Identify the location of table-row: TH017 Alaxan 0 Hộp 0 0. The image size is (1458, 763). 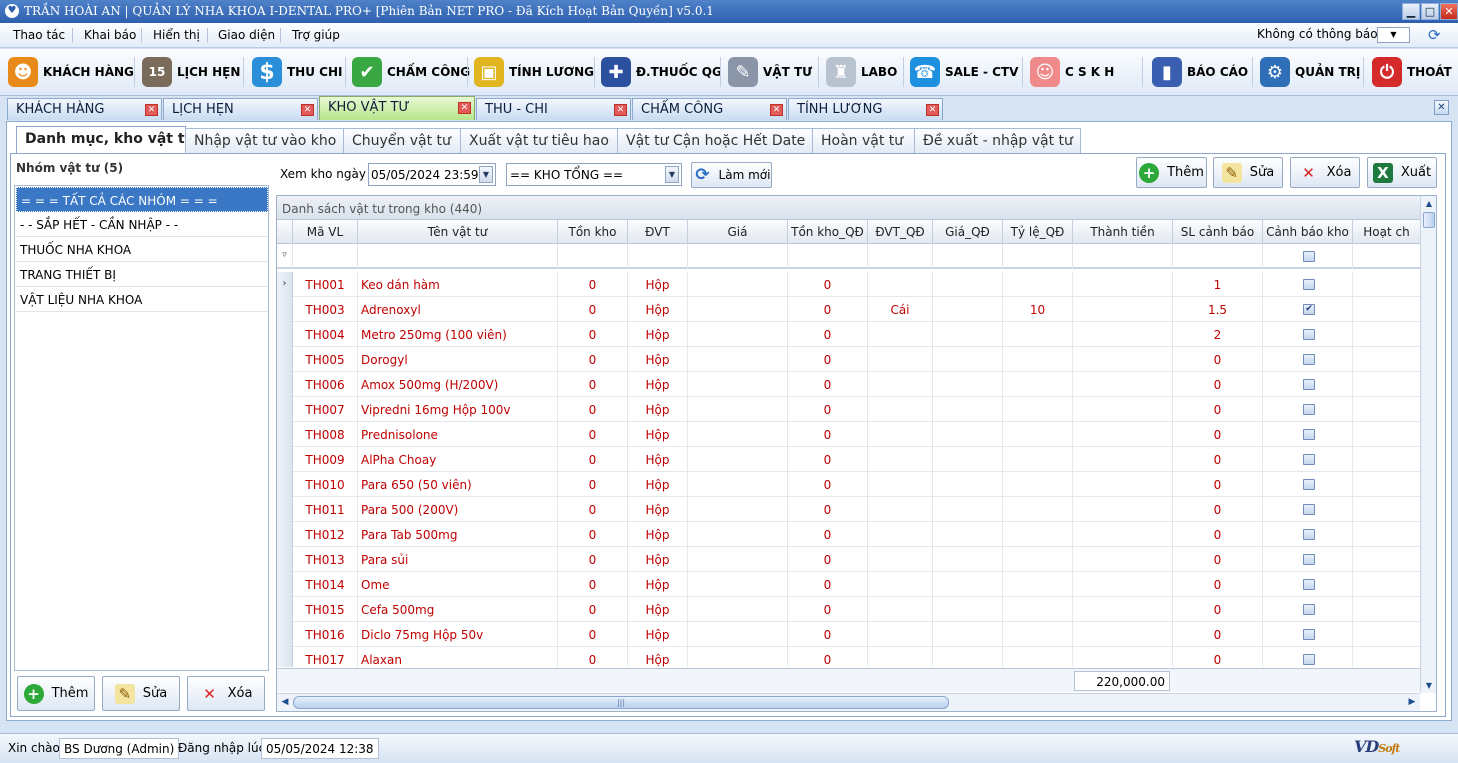
(848, 657).